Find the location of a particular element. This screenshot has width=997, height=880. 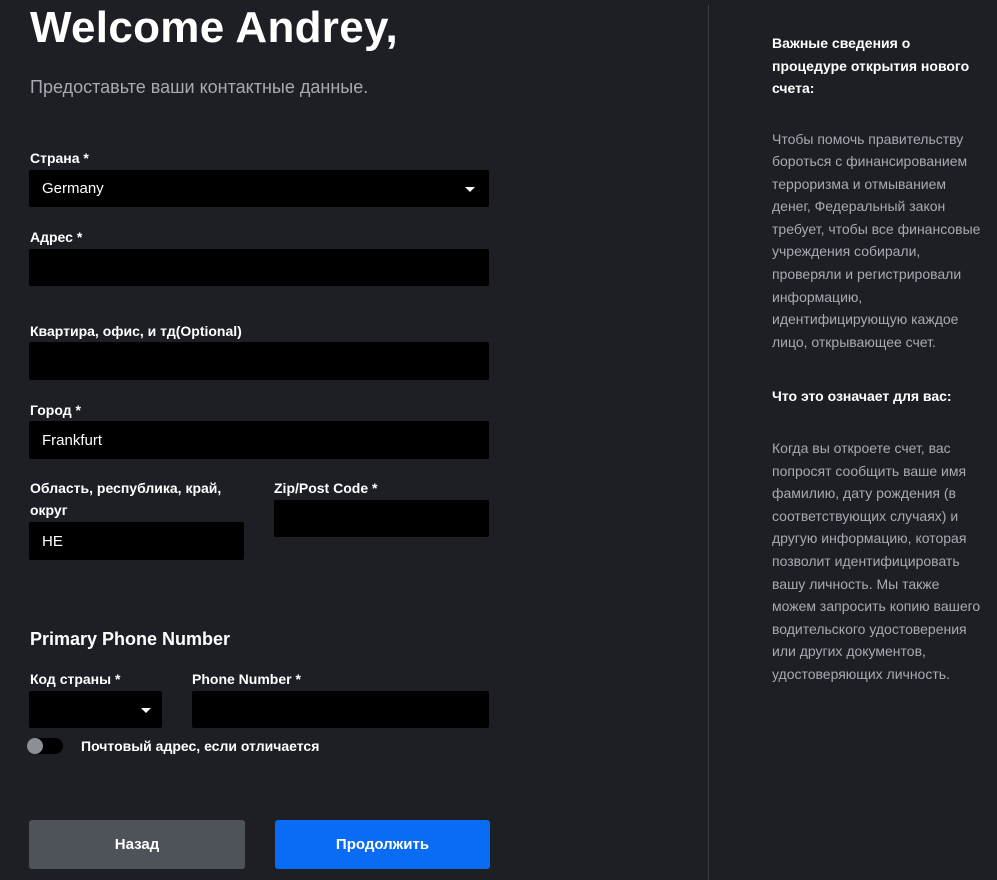

address-input is located at coordinates (259, 267).